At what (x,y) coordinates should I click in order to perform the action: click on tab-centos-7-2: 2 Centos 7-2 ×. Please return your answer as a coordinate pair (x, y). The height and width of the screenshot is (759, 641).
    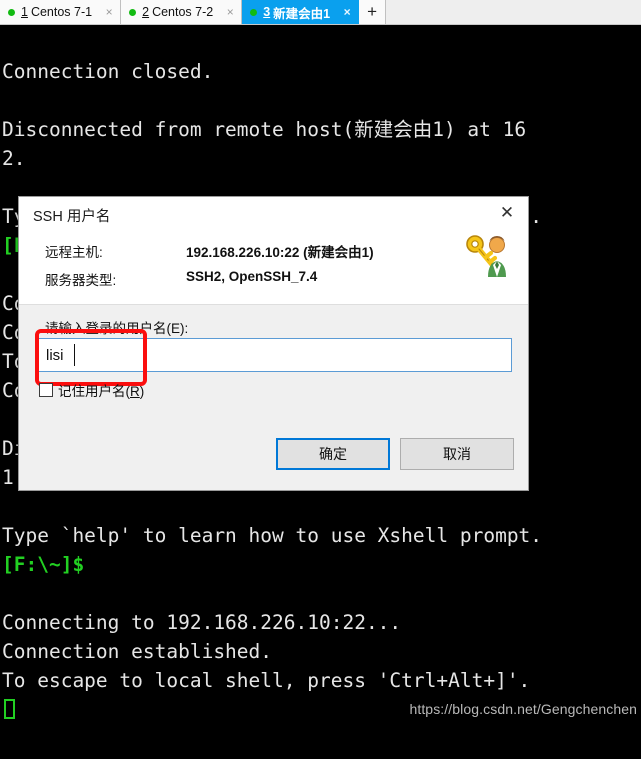
    Looking at the image, I should click on (182, 12).